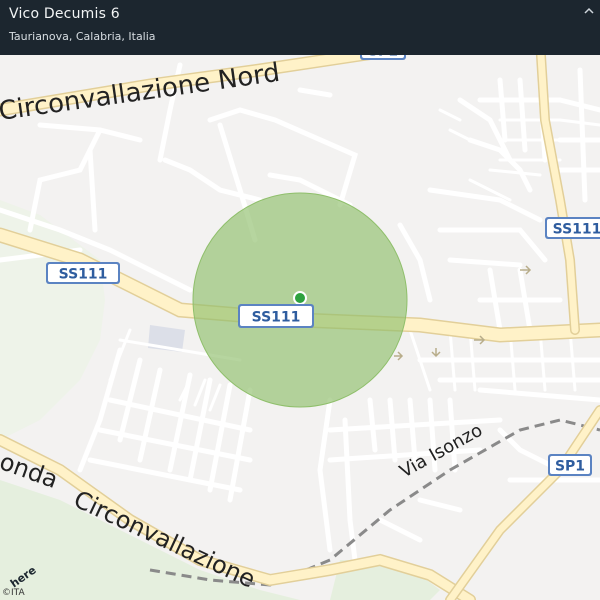 The width and height of the screenshot is (600, 600). Describe the element at coordinates (141, 92) in the screenshot. I see `label-circonvallazione-nord: Circonvallazione Nord` at that location.